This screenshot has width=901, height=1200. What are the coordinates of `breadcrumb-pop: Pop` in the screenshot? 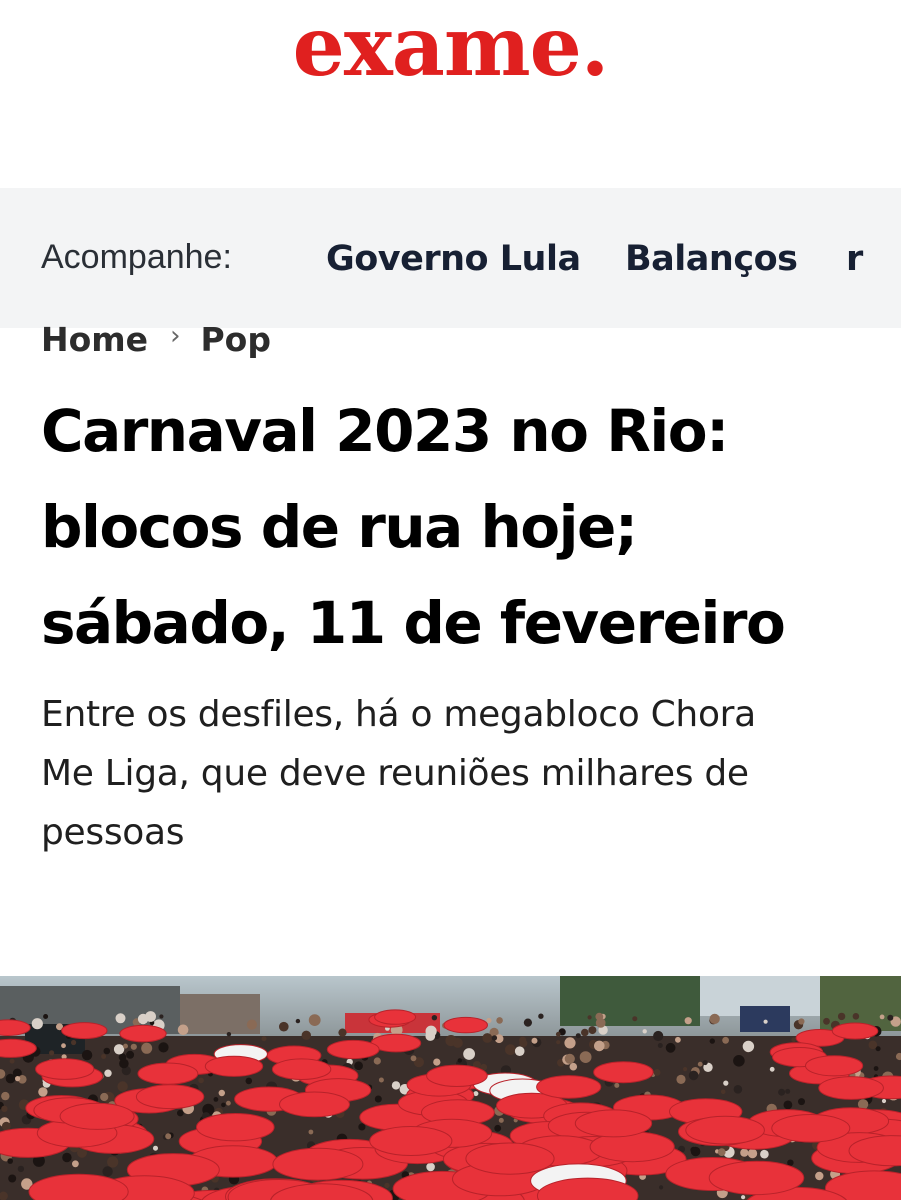 It's located at (235, 339).